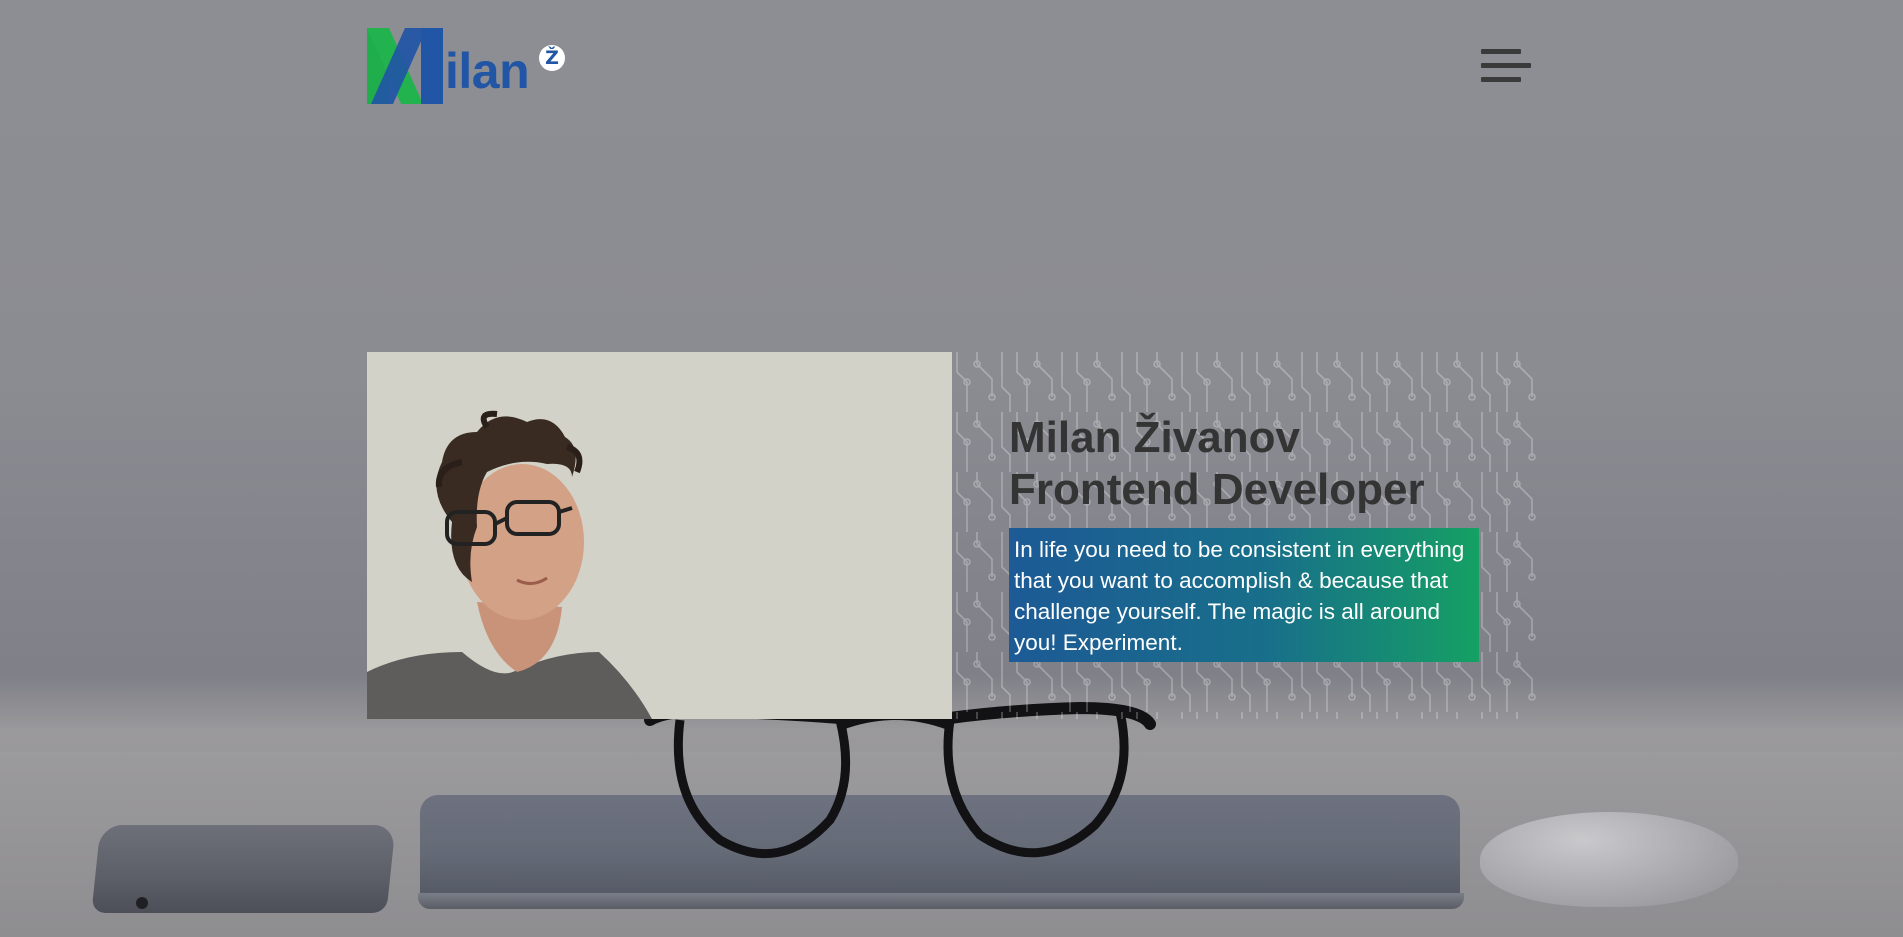 Image resolution: width=1903 pixels, height=937 pixels. Describe the element at coordinates (941, 901) in the screenshot. I see `laptop-edge` at that location.